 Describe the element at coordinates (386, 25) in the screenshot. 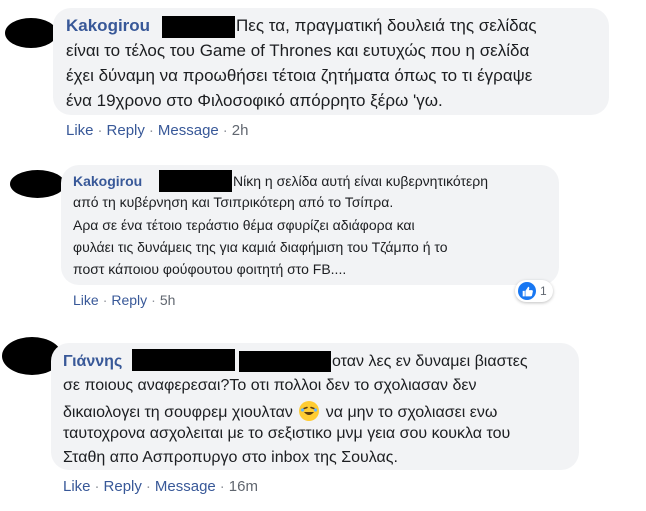

I see `comment-text-line: Πες τα, πραγματική δουλειά της σελίδας` at that location.